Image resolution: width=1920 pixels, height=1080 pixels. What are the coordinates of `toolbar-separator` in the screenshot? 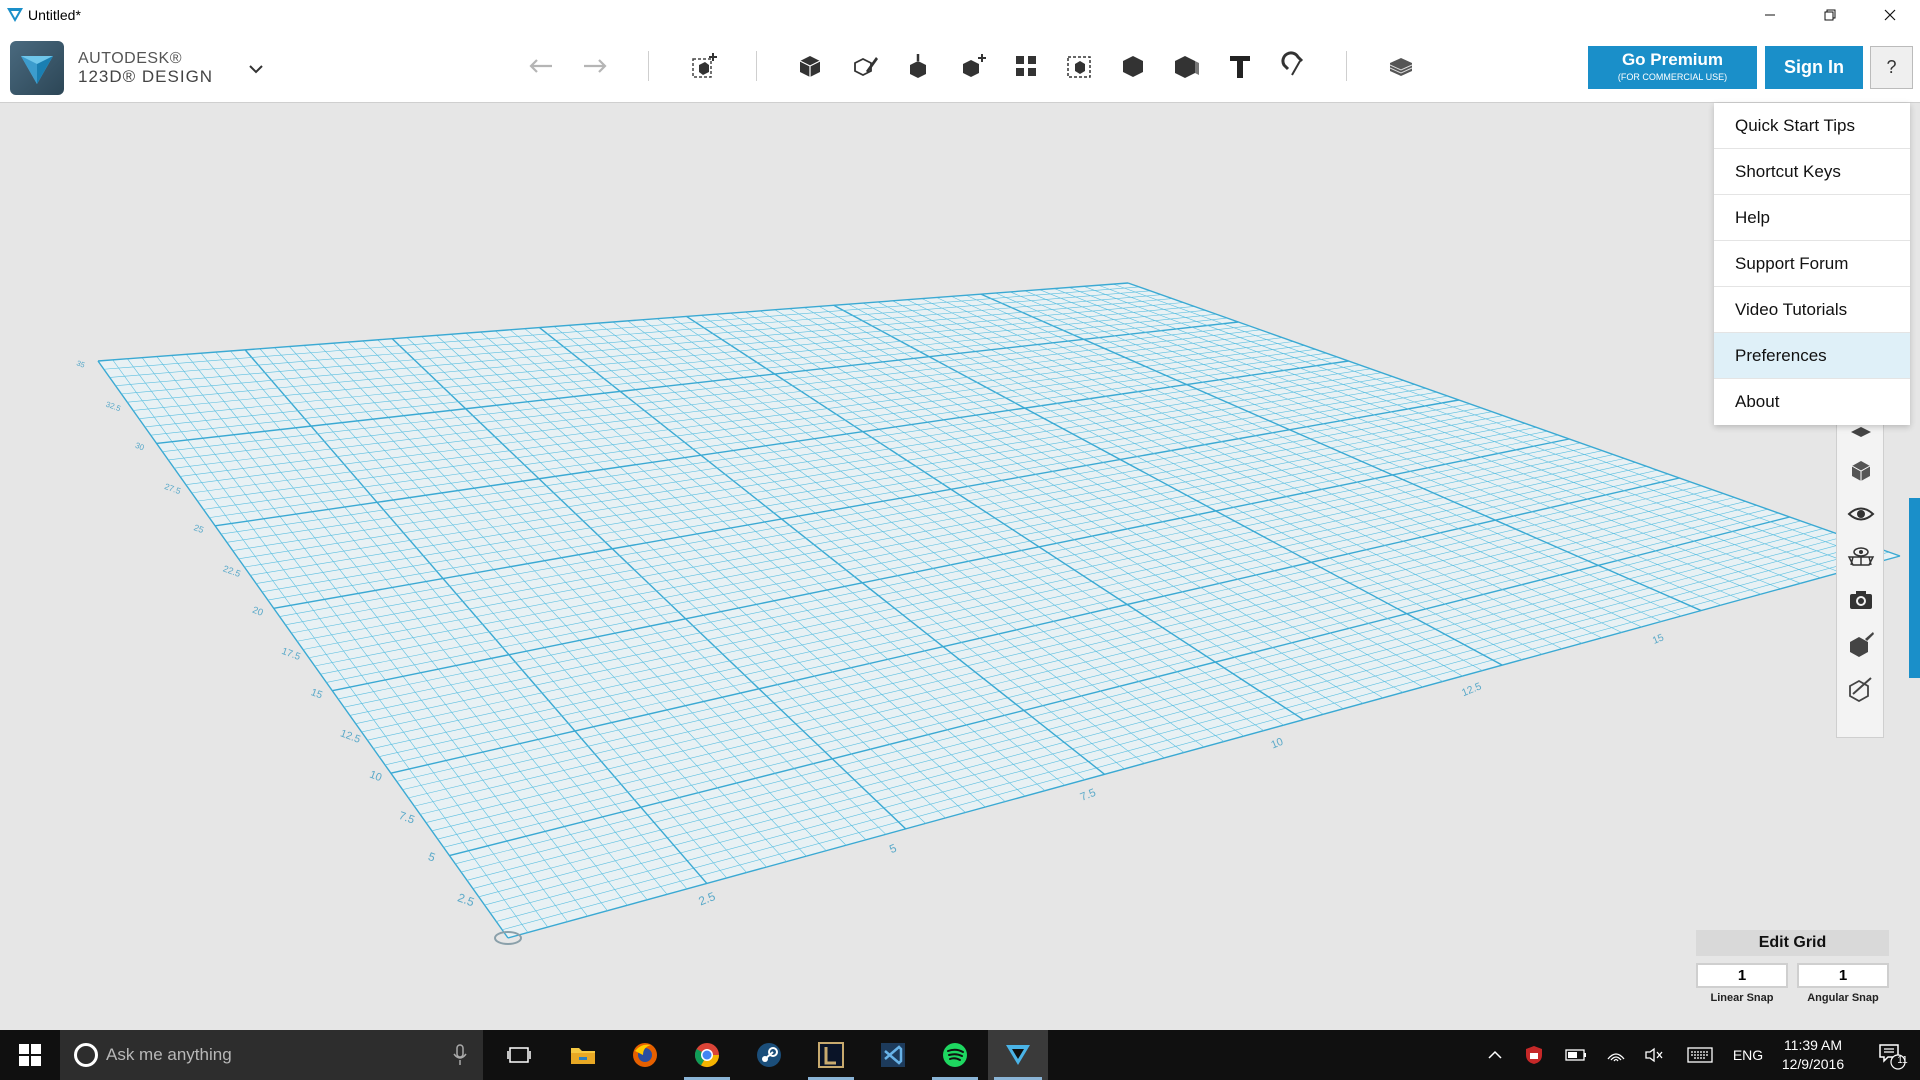 It's located at (648, 66).